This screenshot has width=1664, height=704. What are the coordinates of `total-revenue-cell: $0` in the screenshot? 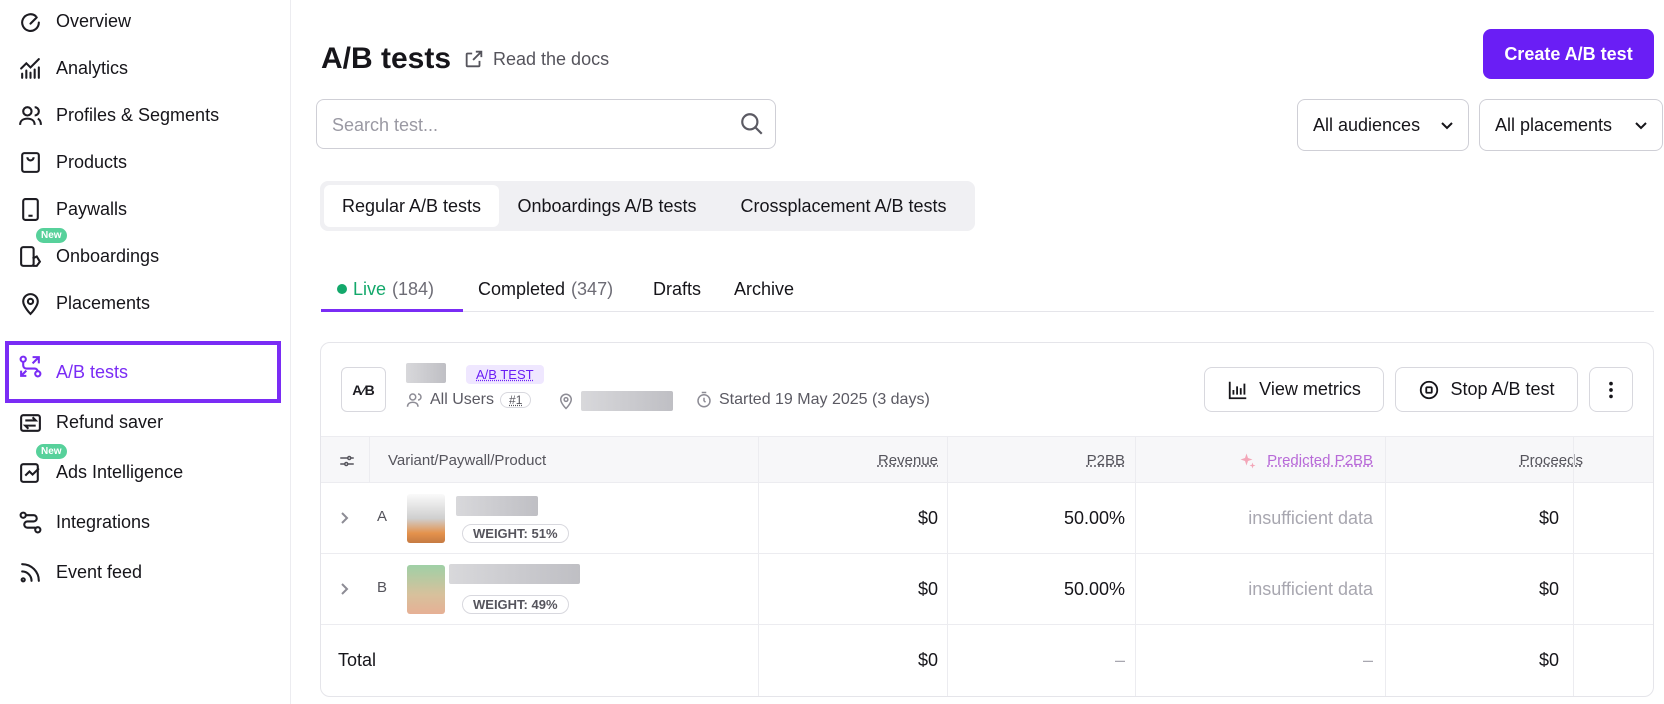 It's located at (927, 660).